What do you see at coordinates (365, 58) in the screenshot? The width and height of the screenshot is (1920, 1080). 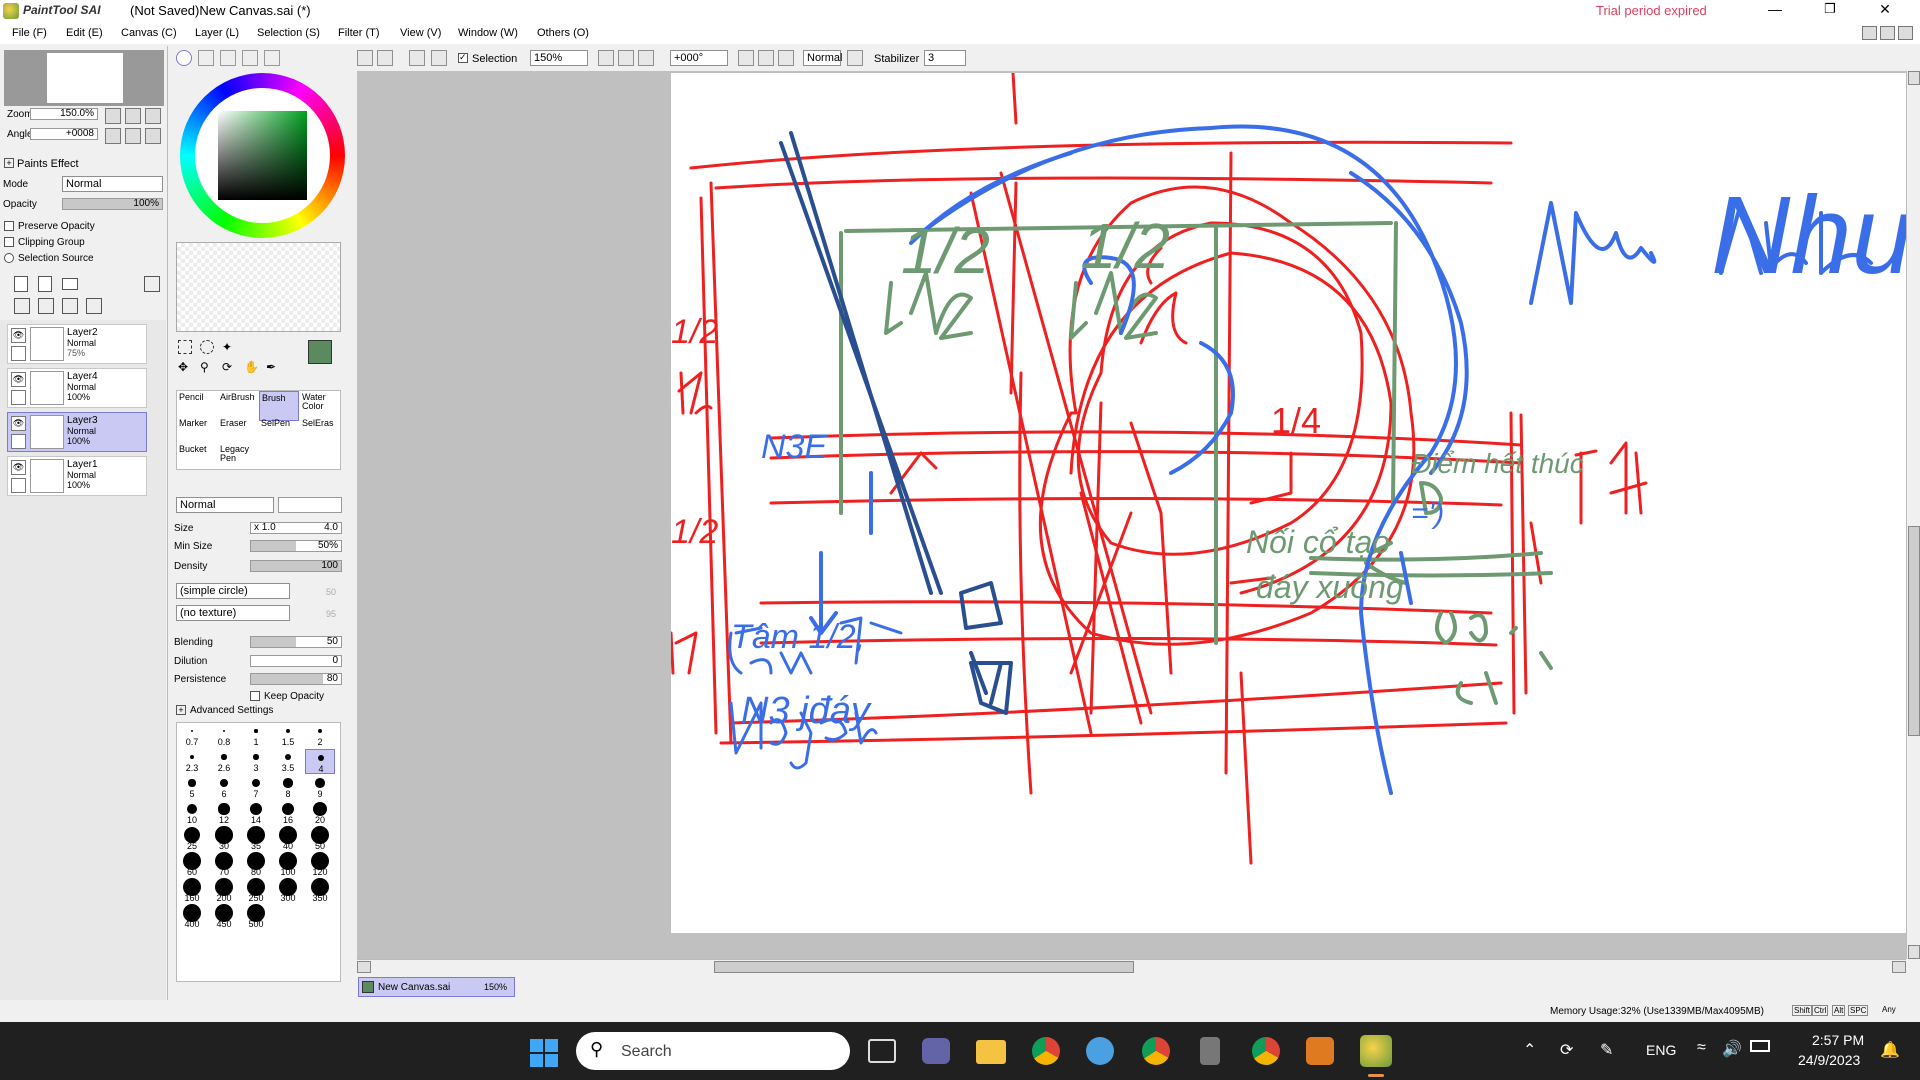 I see `deselect-icon` at bounding box center [365, 58].